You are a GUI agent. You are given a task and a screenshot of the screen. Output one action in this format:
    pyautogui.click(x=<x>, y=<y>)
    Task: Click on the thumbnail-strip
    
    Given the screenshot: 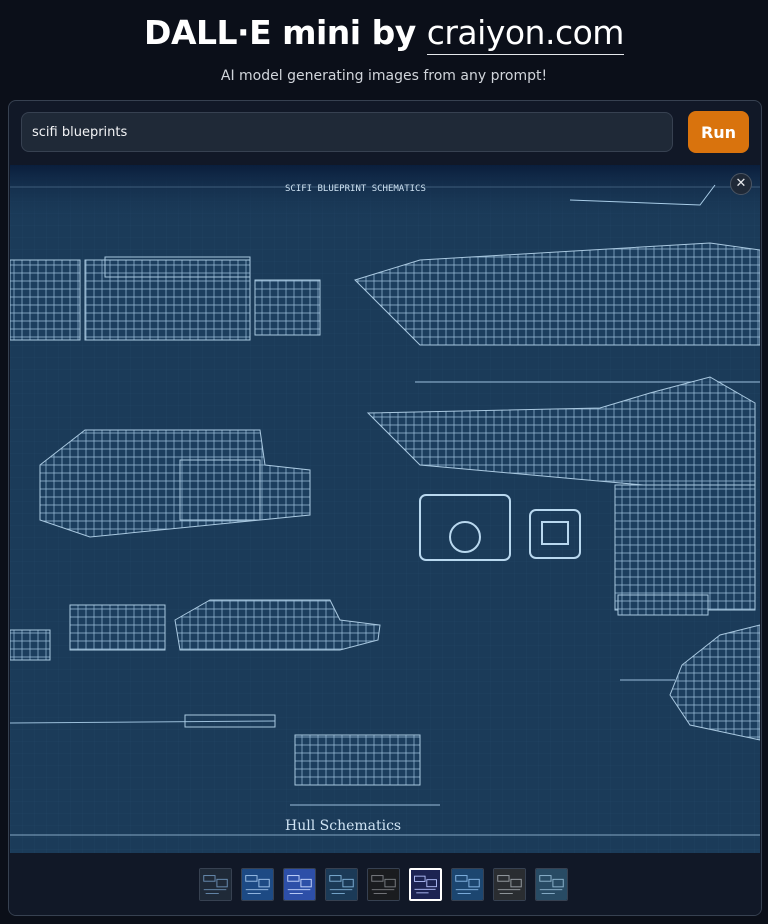 What is the action you would take?
    pyautogui.click(x=385, y=884)
    